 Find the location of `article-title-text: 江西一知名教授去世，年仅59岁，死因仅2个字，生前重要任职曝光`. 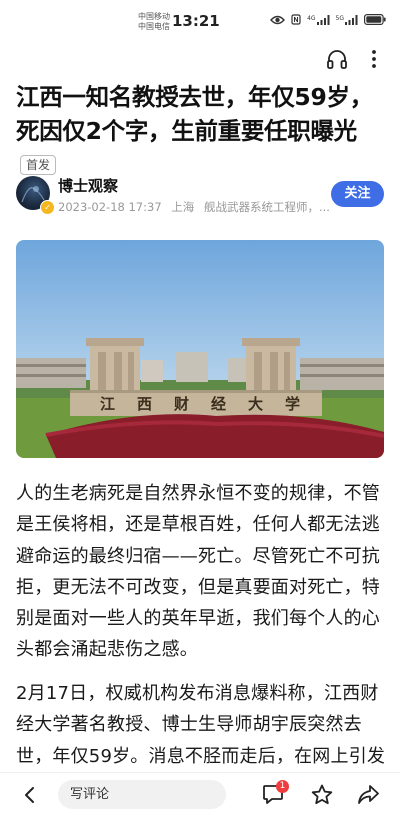

article-title-text: 江西一知名教授去世，年仅59岁，死因仅2个字，生前重要任职曝光 is located at coordinates (194, 114).